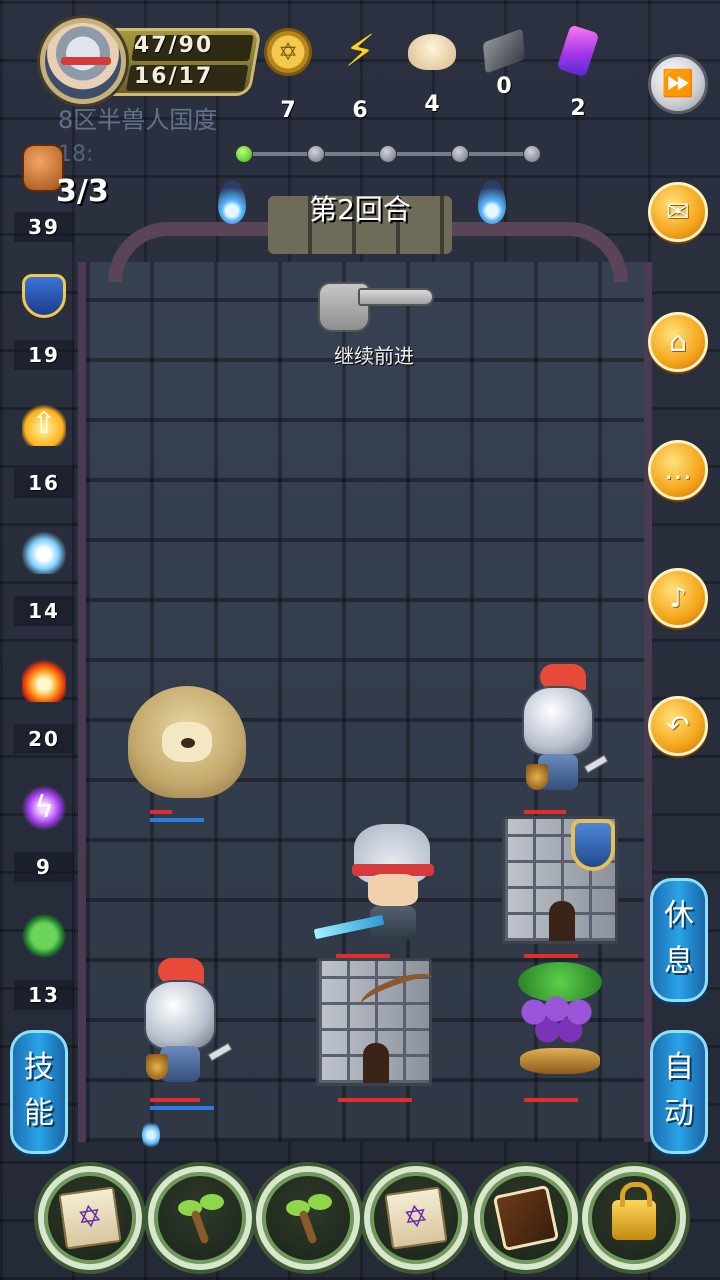  Describe the element at coordinates (44, 680) in the screenshot. I see `fire-icon` at that location.